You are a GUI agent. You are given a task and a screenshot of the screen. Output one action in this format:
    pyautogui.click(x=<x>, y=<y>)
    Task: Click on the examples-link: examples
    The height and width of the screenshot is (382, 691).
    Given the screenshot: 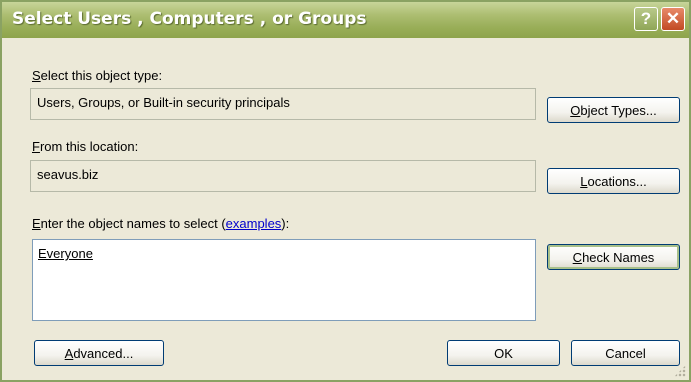 What is the action you would take?
    pyautogui.click(x=254, y=223)
    